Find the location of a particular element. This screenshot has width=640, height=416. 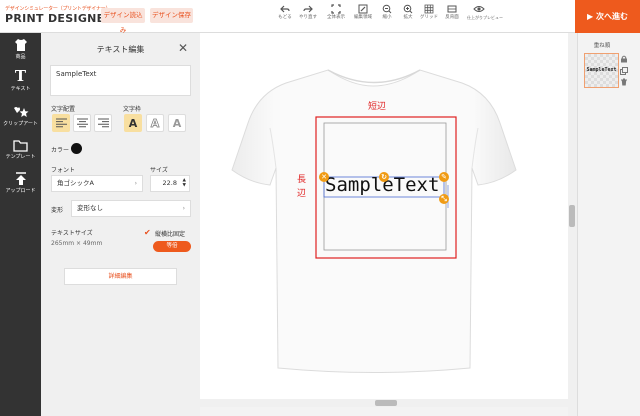

layers-panel: 重ね順 SampleText is located at coordinates (608, 224).